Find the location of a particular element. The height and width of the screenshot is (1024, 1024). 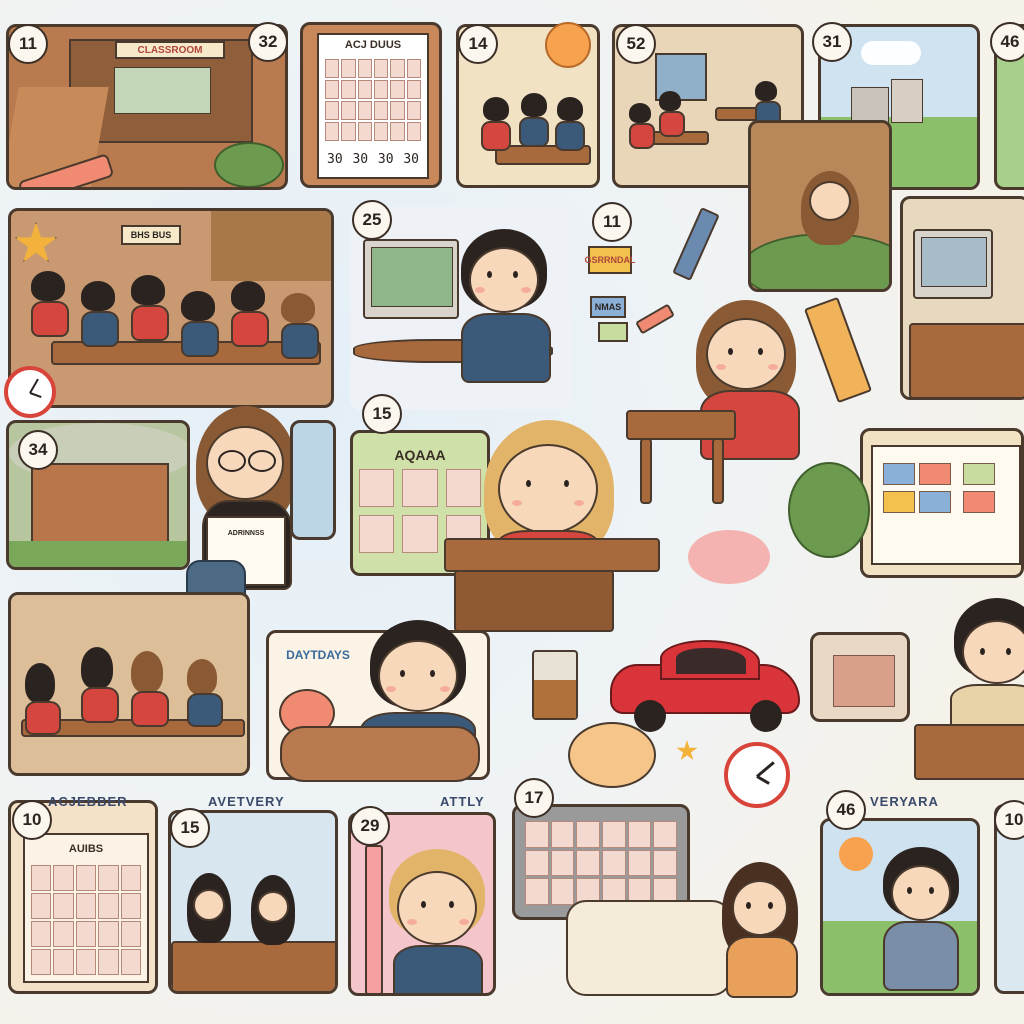

badge-number: 31 is located at coordinates (832, 42).